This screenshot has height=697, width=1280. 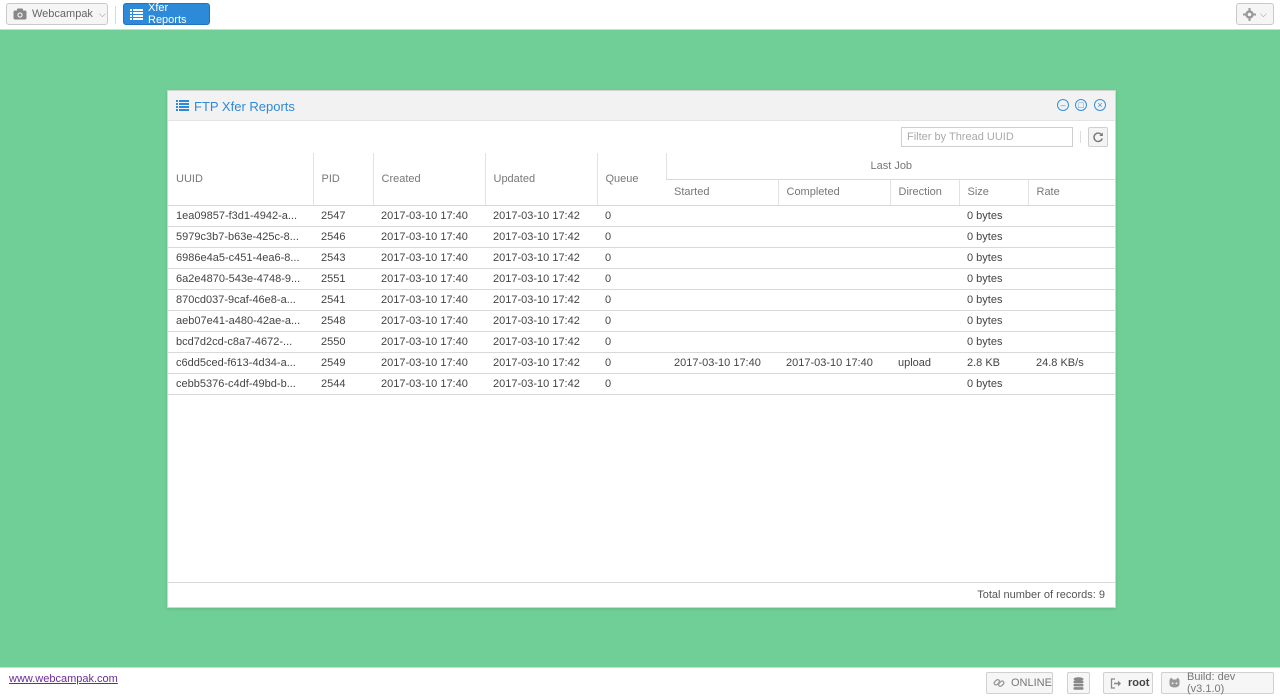 What do you see at coordinates (1174, 683) in the screenshot?
I see `github-icon` at bounding box center [1174, 683].